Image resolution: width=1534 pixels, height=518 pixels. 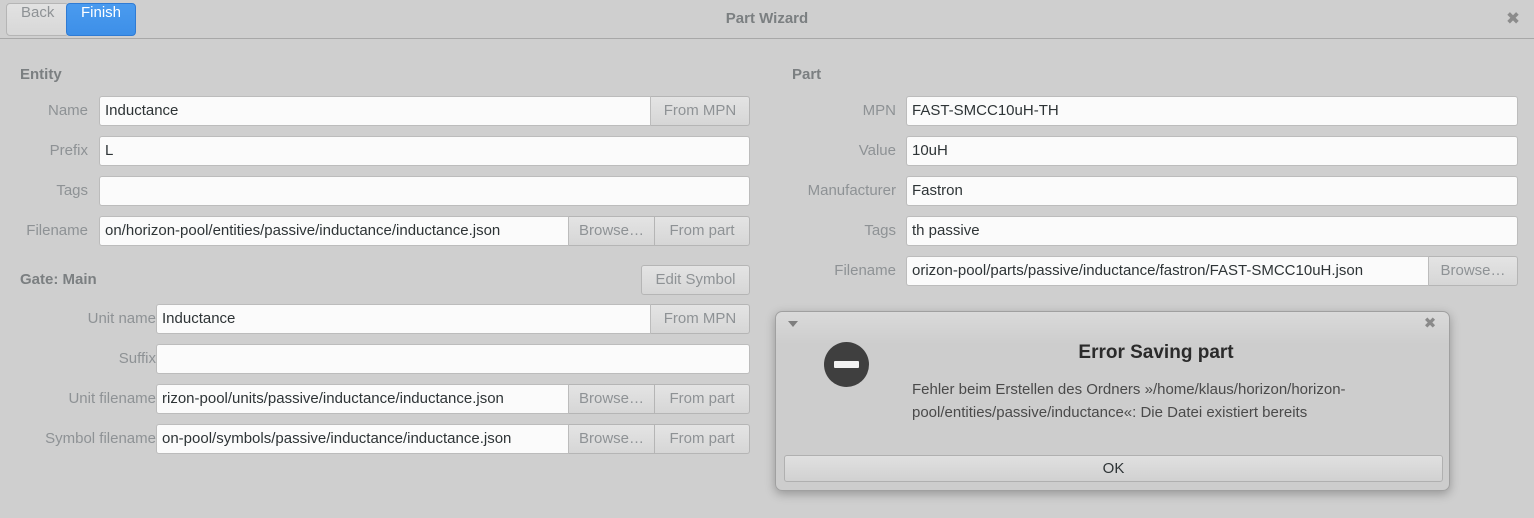 I want to click on entity-row-name: Name Inductance From MPN, so click(x=375, y=111).